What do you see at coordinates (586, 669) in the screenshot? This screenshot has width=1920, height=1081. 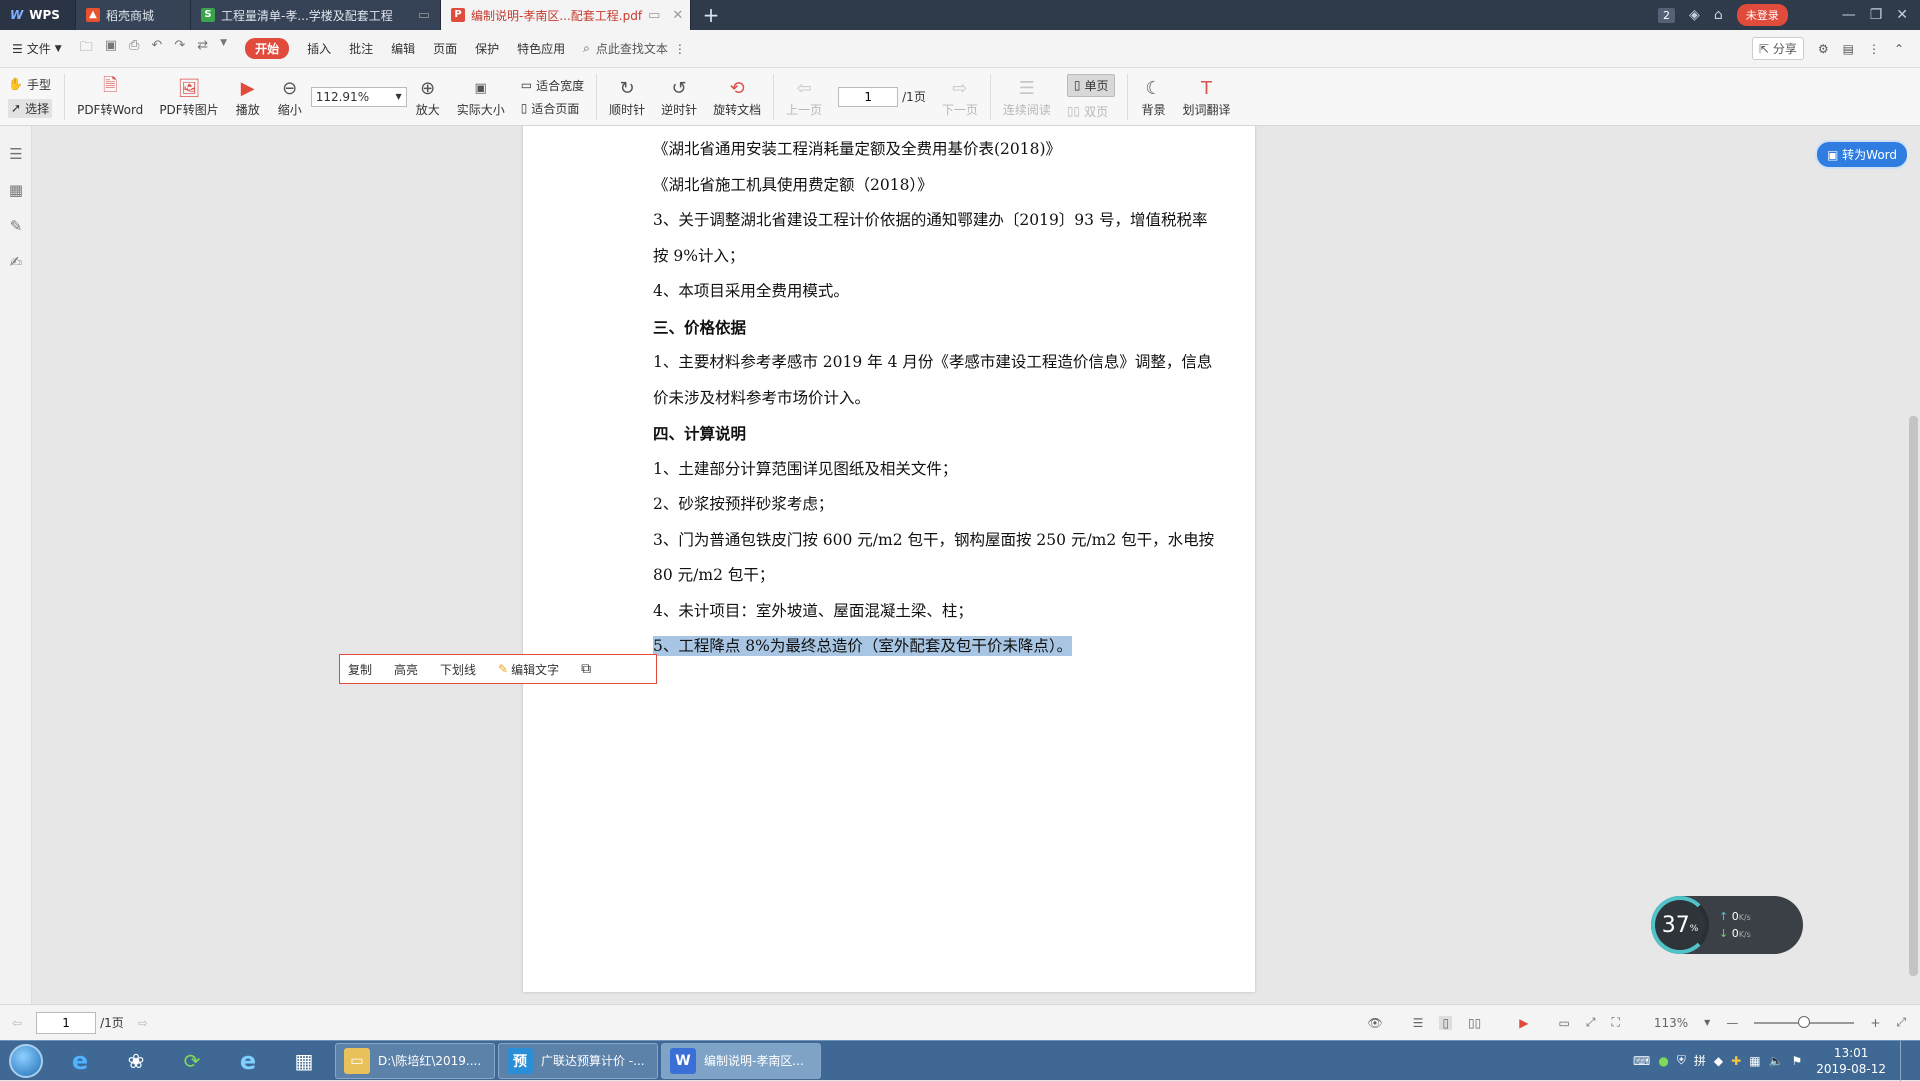 I see `translate-selection-icon: ⧉` at bounding box center [586, 669].